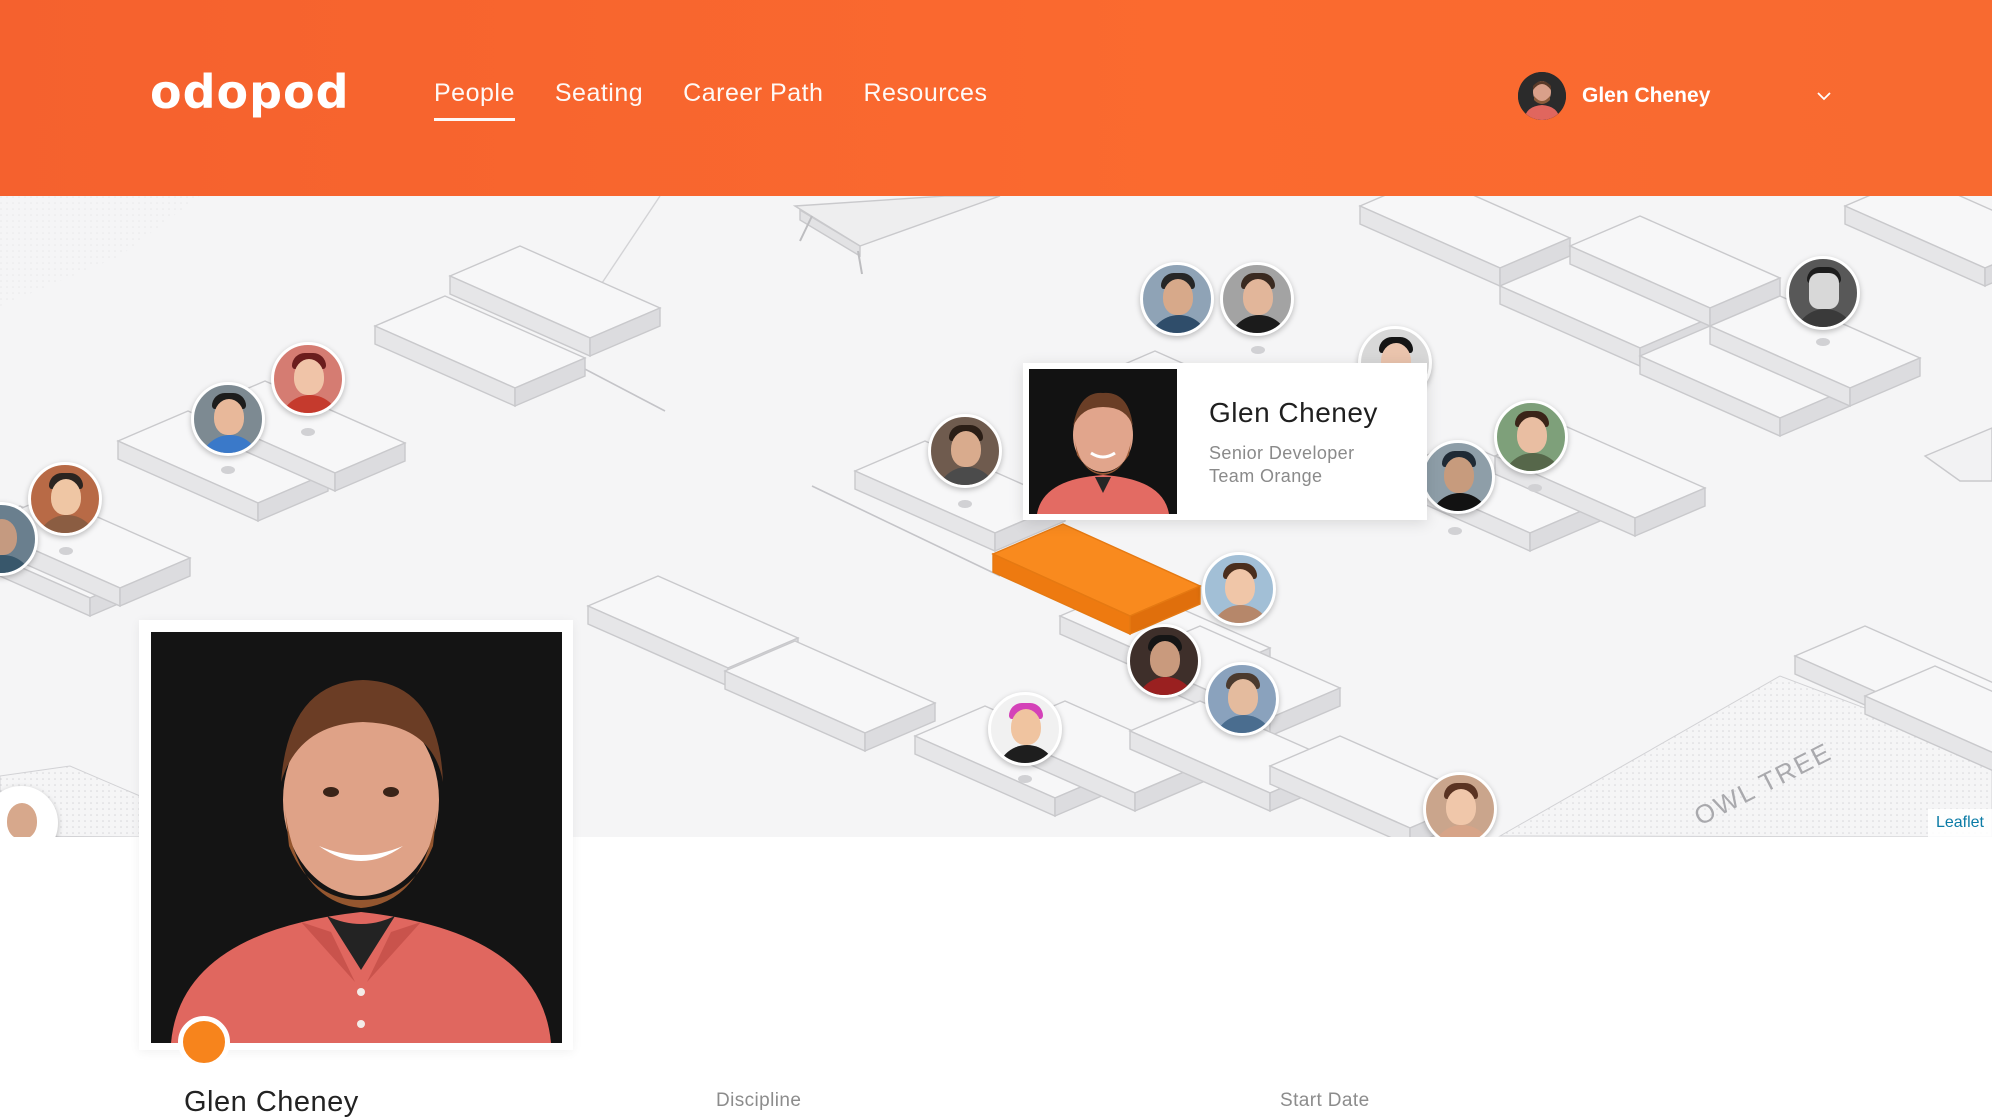  I want to click on user-avatar, so click(1542, 96).